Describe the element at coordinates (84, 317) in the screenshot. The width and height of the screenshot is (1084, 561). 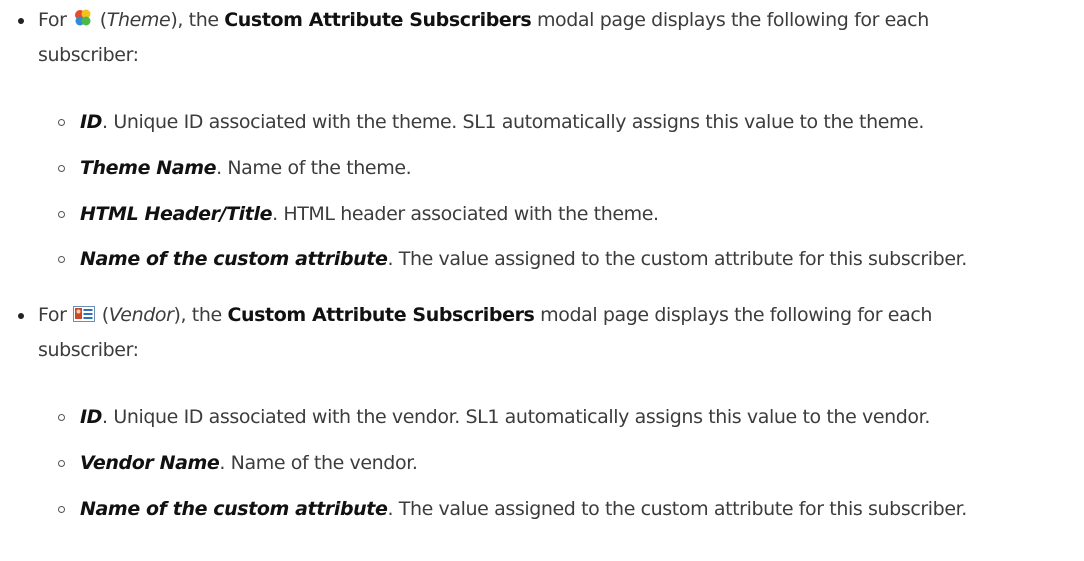
I see `vendor-icon` at that location.